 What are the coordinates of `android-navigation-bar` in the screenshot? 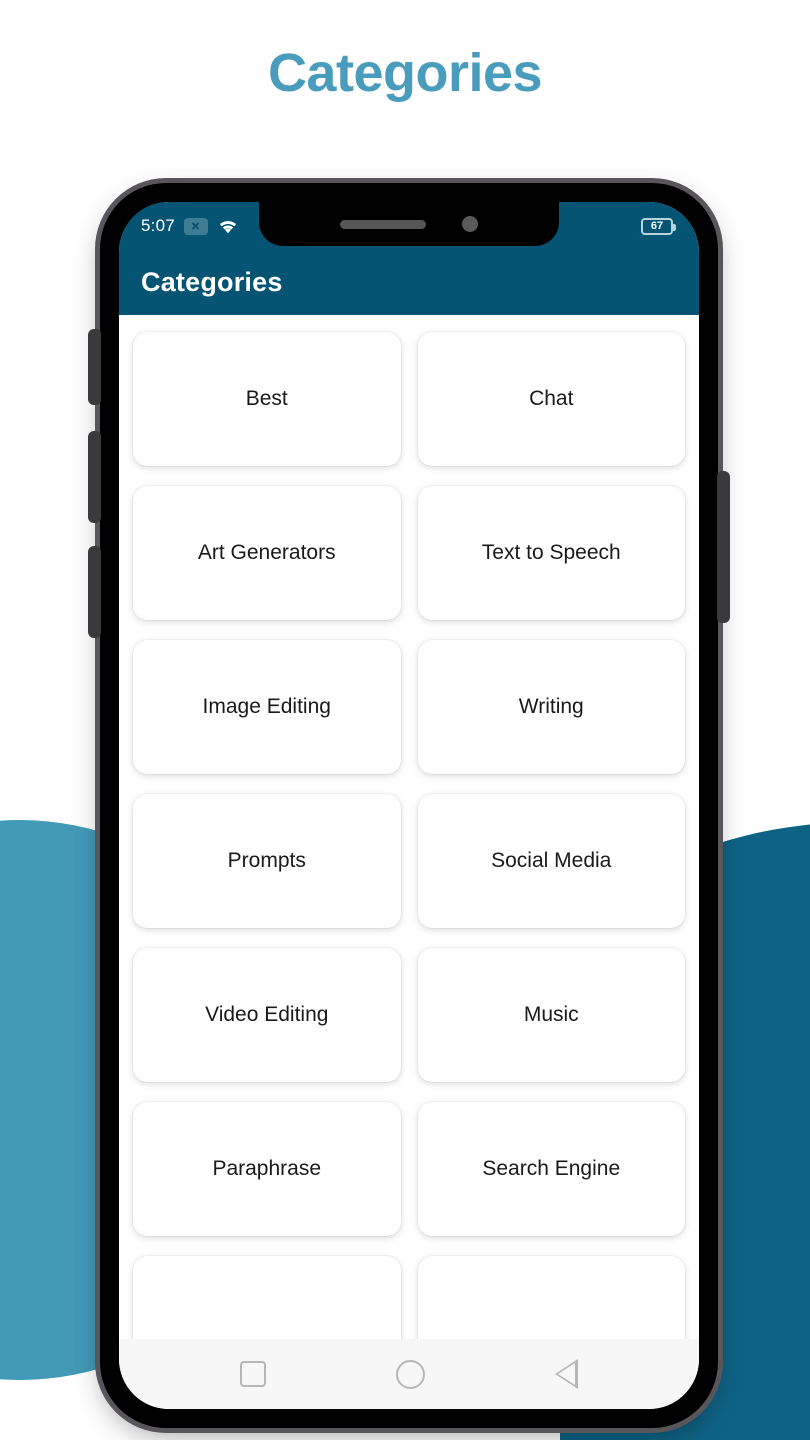 It's located at (409, 1374).